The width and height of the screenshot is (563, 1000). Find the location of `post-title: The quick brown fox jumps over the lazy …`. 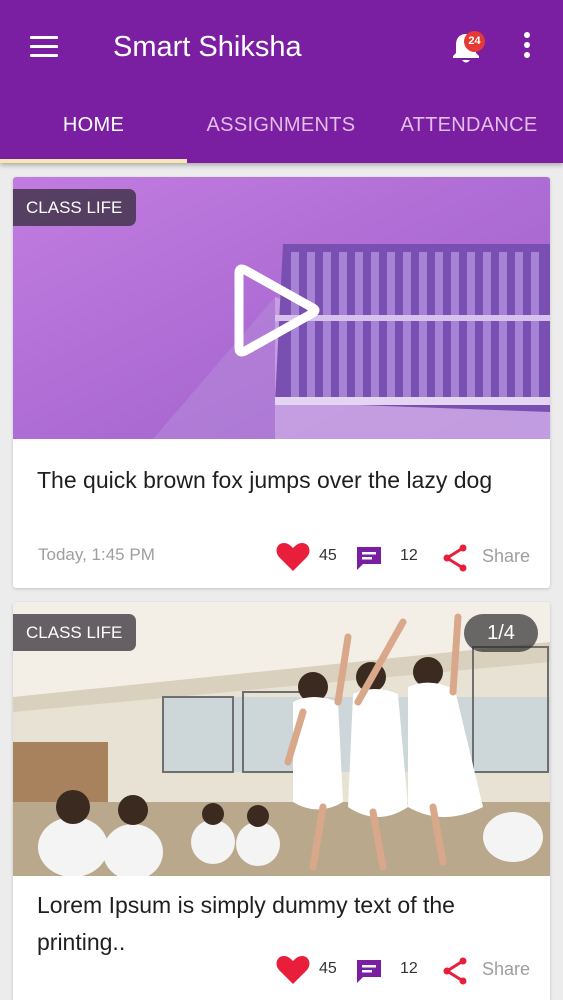

post-title: The quick brown fox jumps over the lazy … is located at coordinates (282, 480).